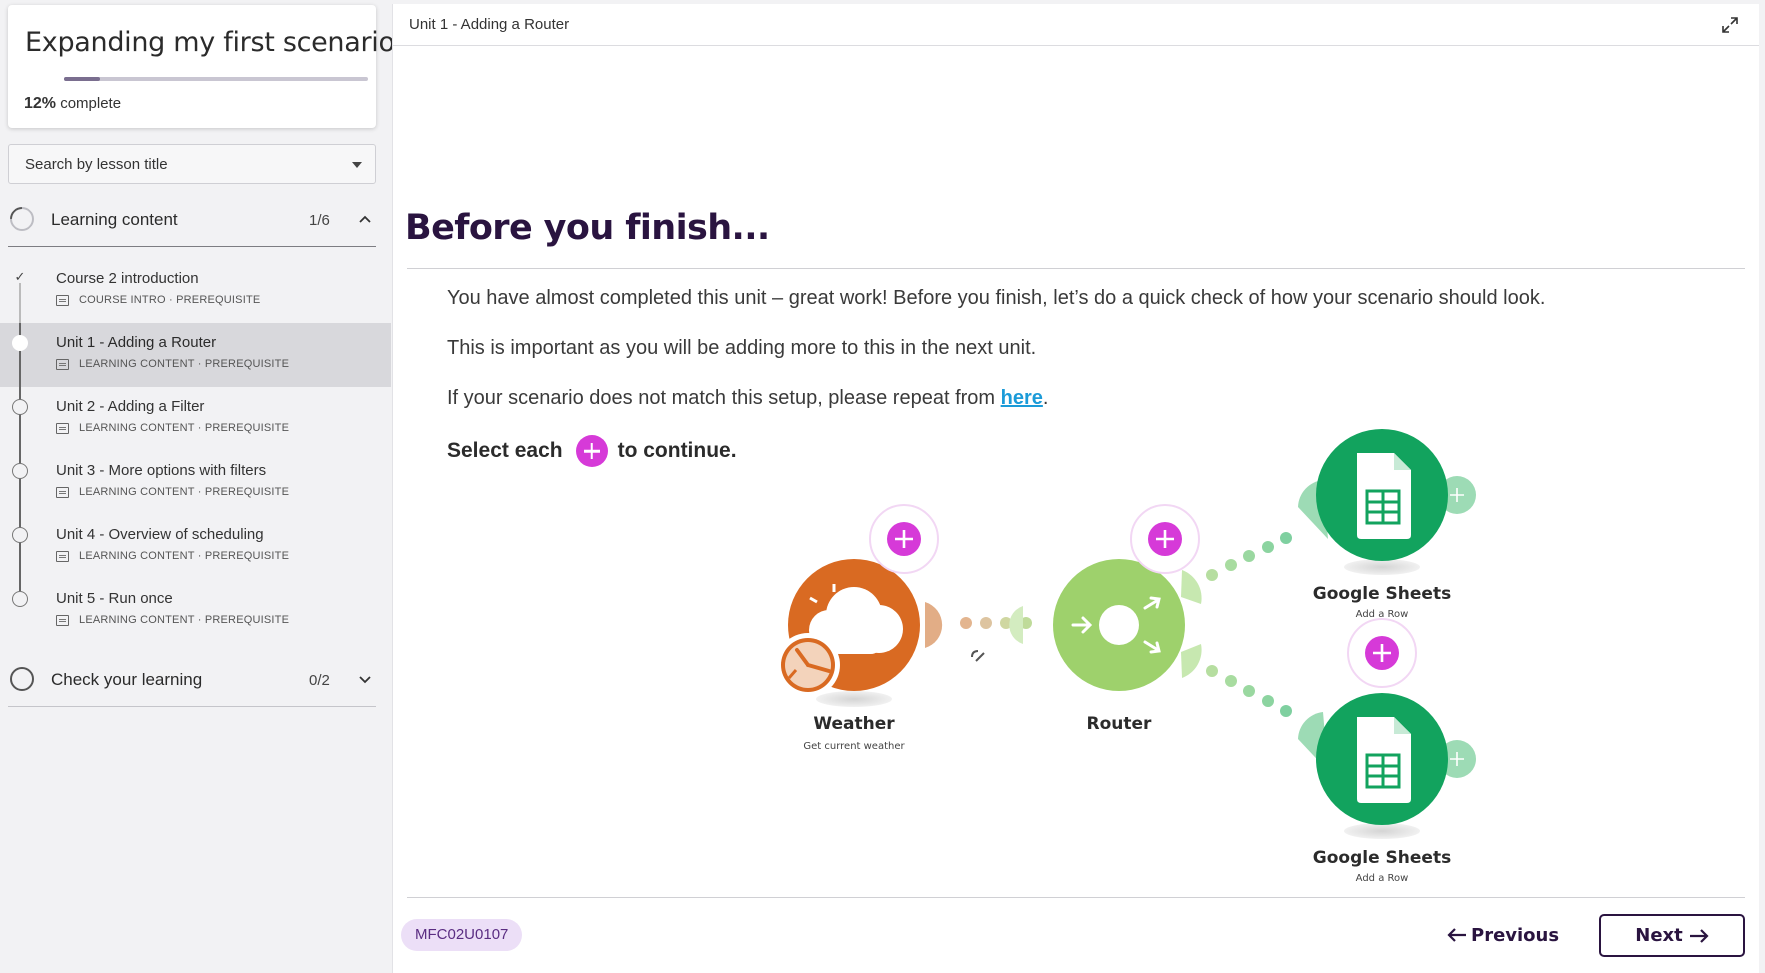  I want to click on section-count: 1/6, so click(319, 220).